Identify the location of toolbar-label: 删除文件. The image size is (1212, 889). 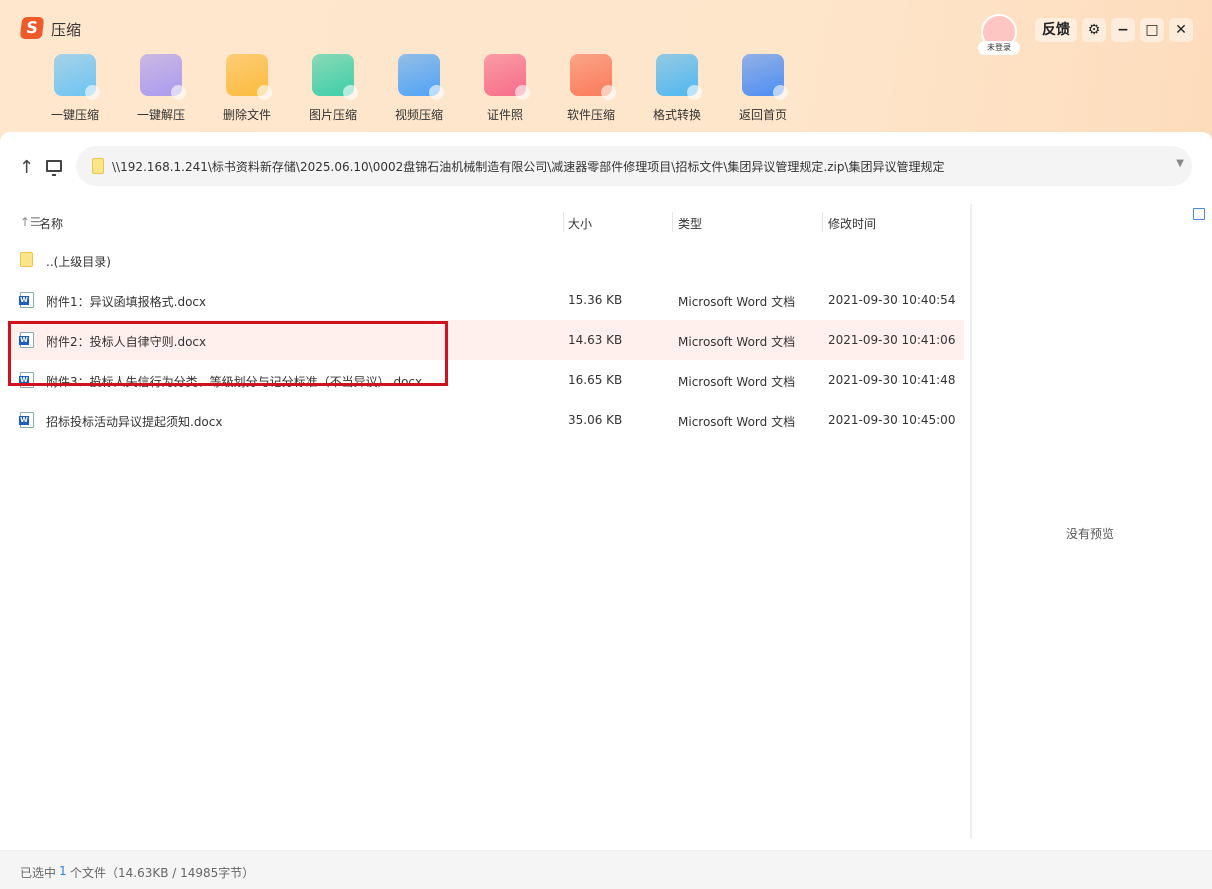
(246, 115).